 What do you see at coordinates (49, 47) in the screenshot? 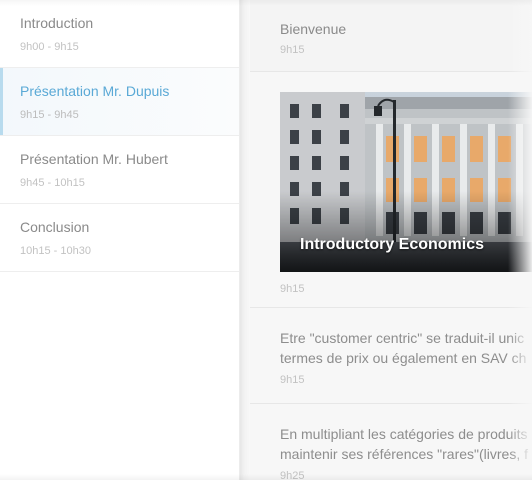
I see `session-time: 9h00 - 9h15` at bounding box center [49, 47].